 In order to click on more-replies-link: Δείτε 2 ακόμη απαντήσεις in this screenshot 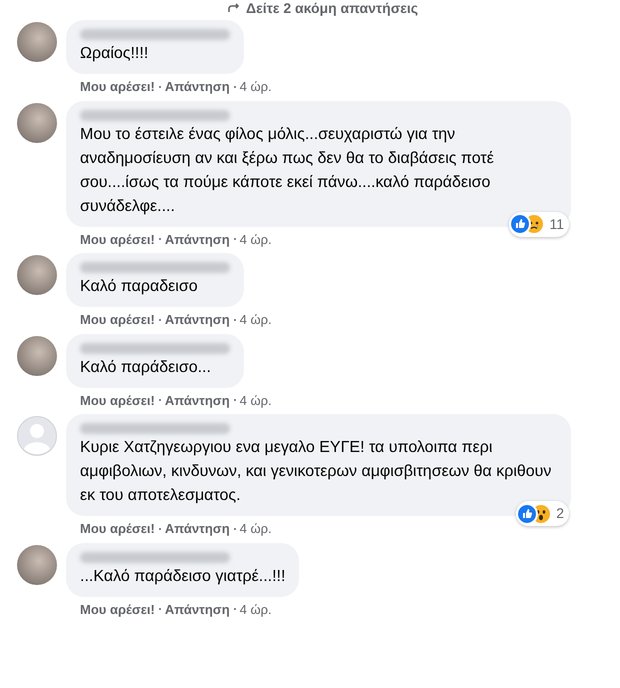, I will do `click(332, 8)`.